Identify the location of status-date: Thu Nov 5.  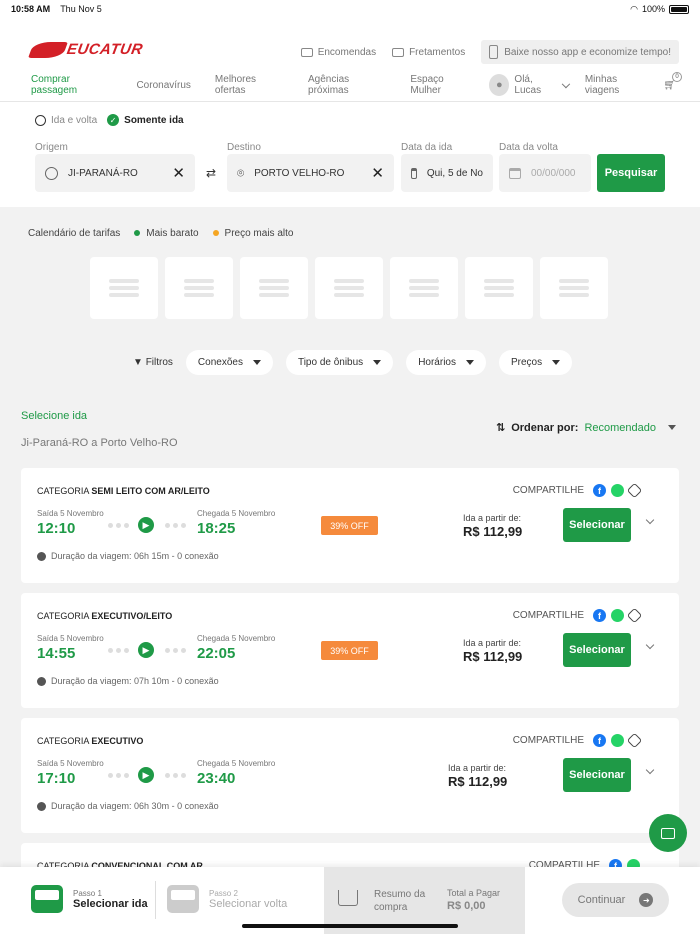
(81, 9).